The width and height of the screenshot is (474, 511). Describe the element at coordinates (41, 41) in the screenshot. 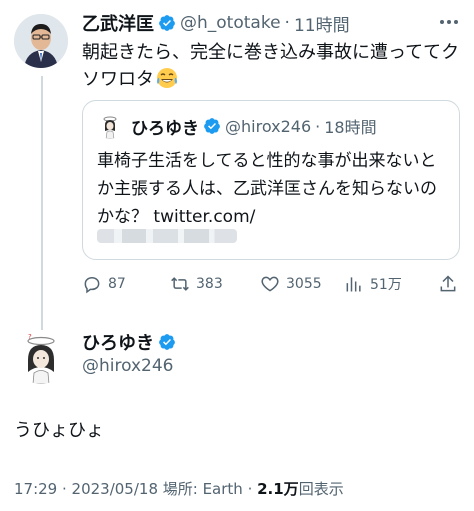

I see `avatar` at that location.